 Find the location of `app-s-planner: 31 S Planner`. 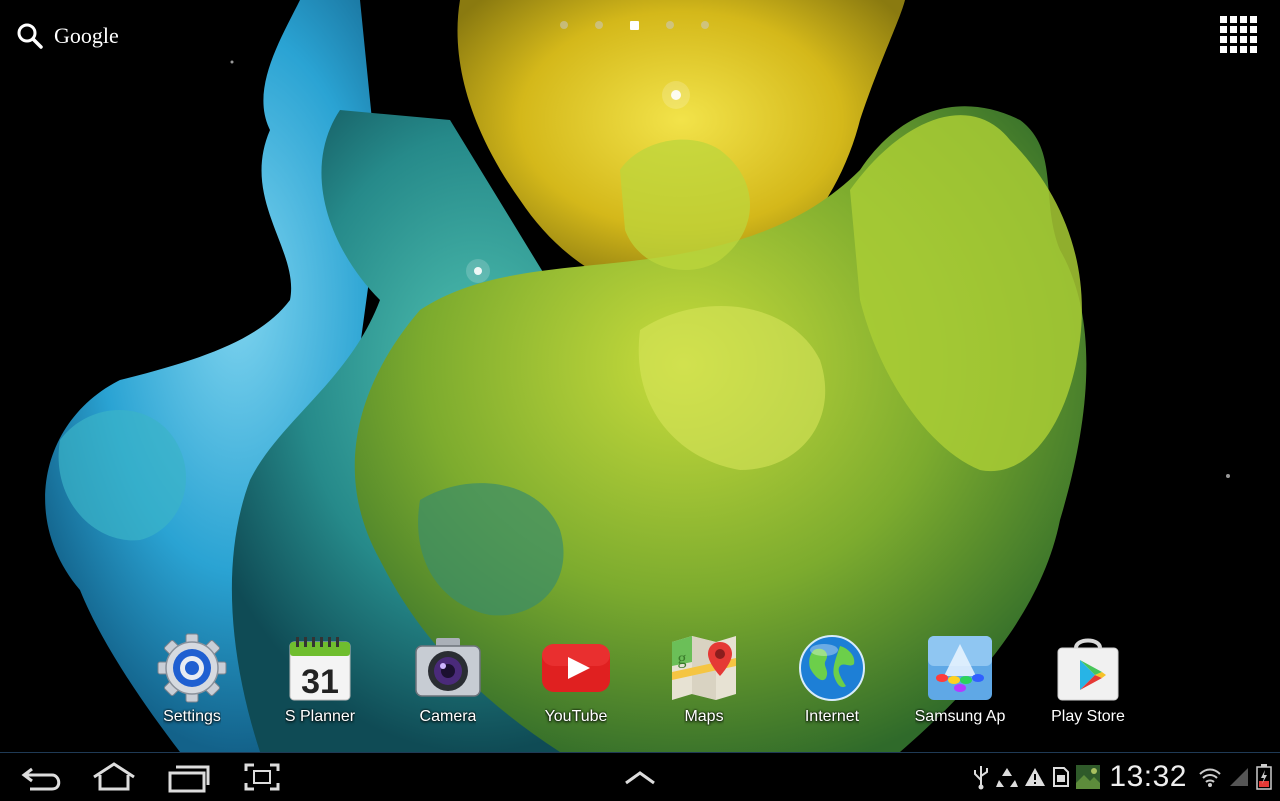

app-s-planner: 31 S Planner is located at coordinates (320, 687).